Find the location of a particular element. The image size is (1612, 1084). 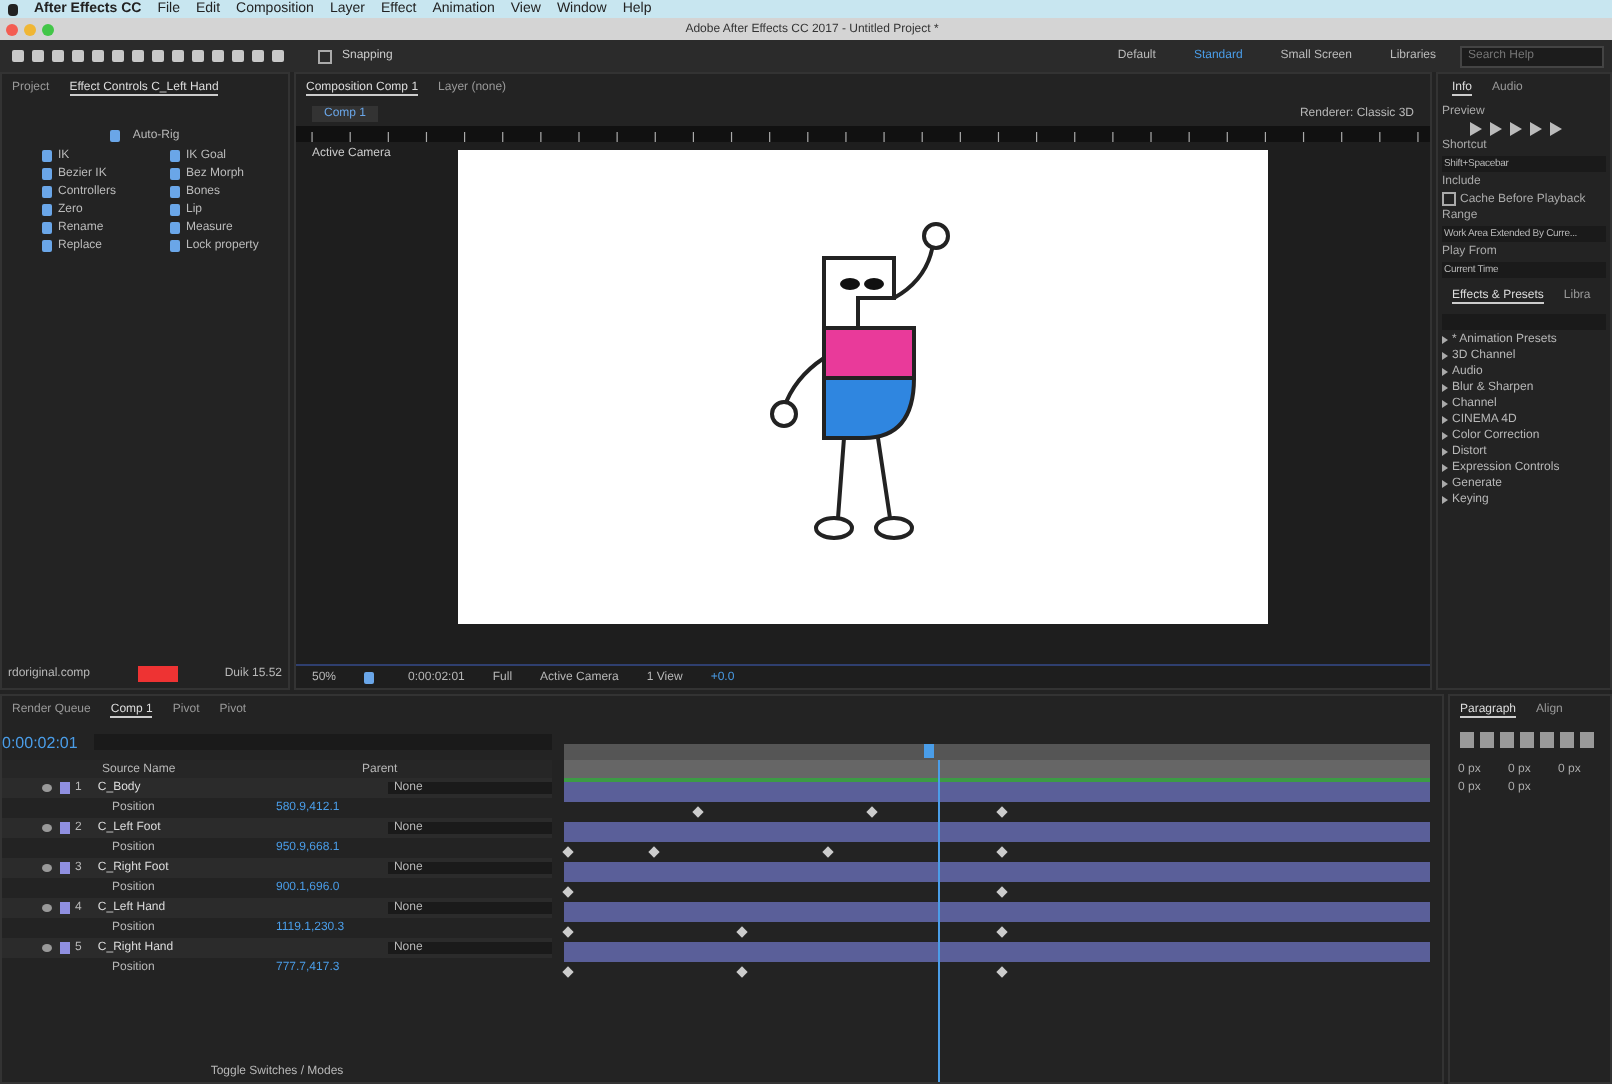

playhead is located at coordinates (928, 751).